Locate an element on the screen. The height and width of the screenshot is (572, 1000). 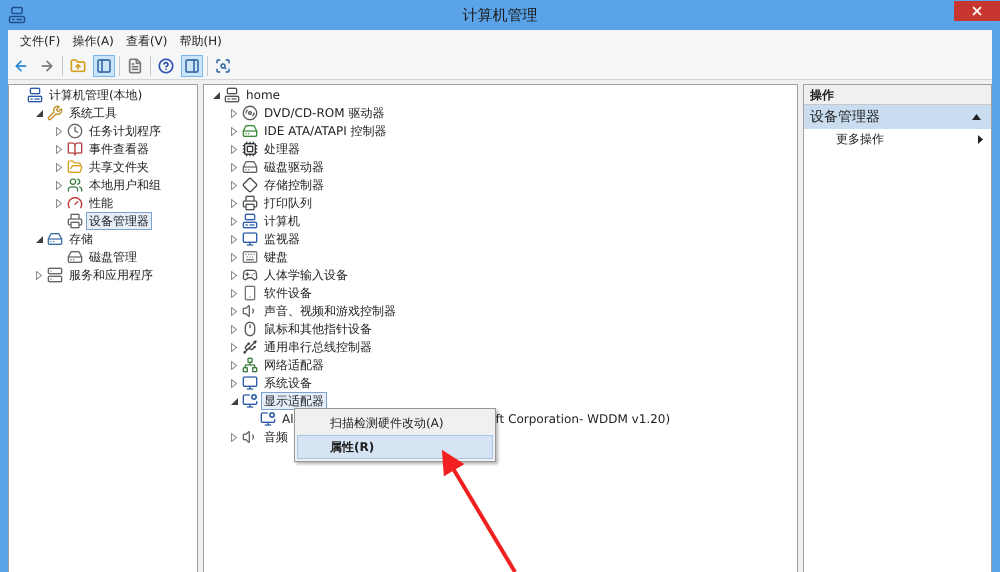
tree-item: 显示适配器 is located at coordinates (294, 401).